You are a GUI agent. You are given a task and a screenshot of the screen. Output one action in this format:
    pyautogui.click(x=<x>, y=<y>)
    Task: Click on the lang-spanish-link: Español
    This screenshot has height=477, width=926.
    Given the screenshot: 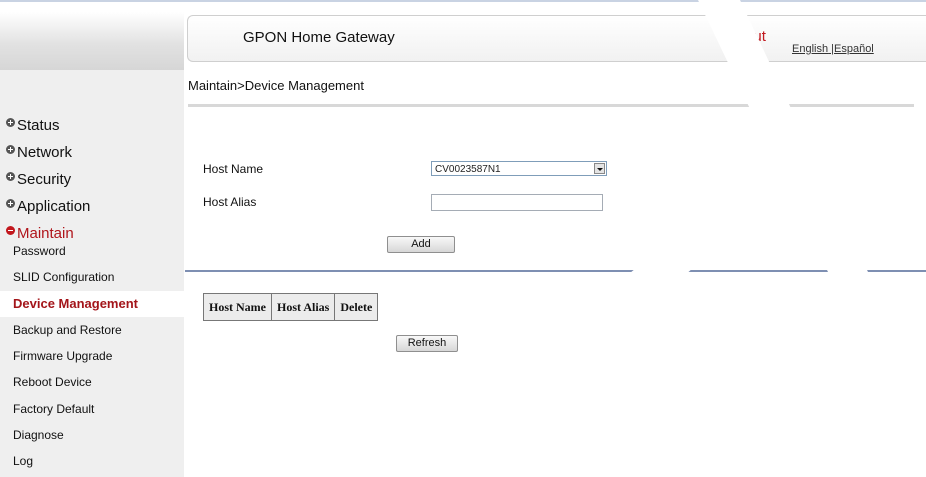 What is the action you would take?
    pyautogui.click(x=854, y=49)
    